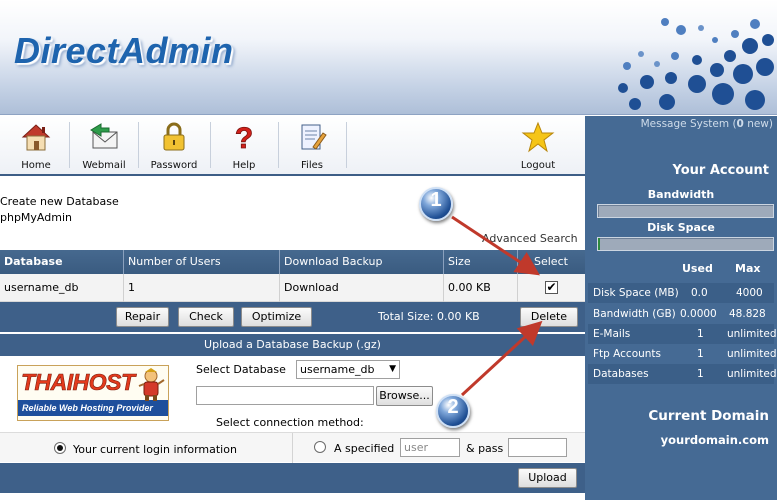  Describe the element at coordinates (682, 374) in the screenshot. I see `stat-row-databases: Databases 1 unlimited` at that location.